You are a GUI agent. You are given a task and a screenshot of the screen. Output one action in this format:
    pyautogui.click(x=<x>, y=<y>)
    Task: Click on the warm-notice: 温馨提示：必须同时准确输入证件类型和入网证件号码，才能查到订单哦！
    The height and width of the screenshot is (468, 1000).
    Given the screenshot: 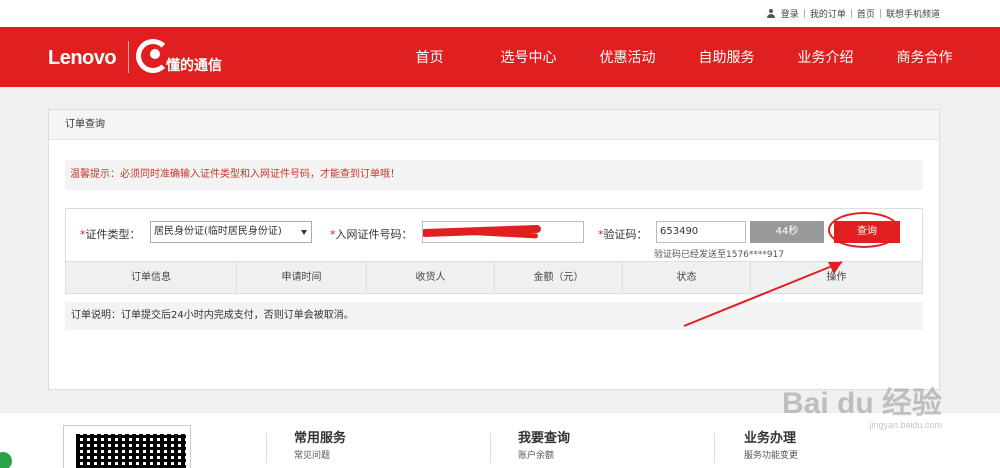 What is the action you would take?
    pyautogui.click(x=494, y=175)
    